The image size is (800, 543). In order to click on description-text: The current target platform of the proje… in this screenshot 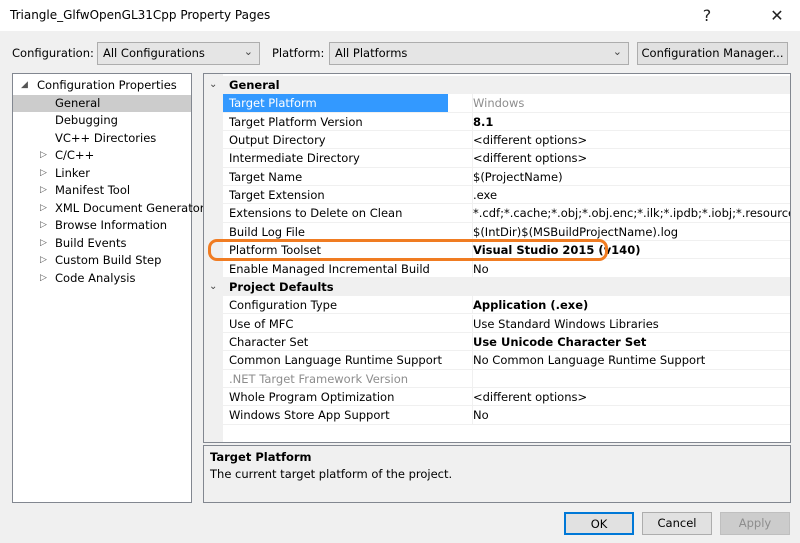, I will do `click(331, 474)`.